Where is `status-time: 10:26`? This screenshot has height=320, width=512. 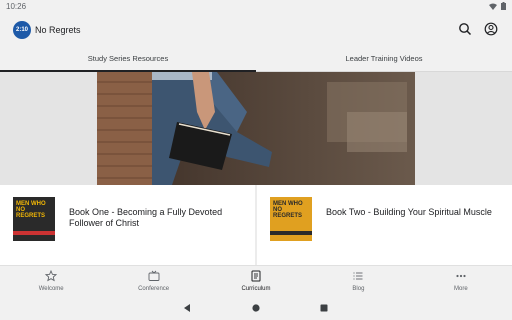 status-time: 10:26 is located at coordinates (16, 6).